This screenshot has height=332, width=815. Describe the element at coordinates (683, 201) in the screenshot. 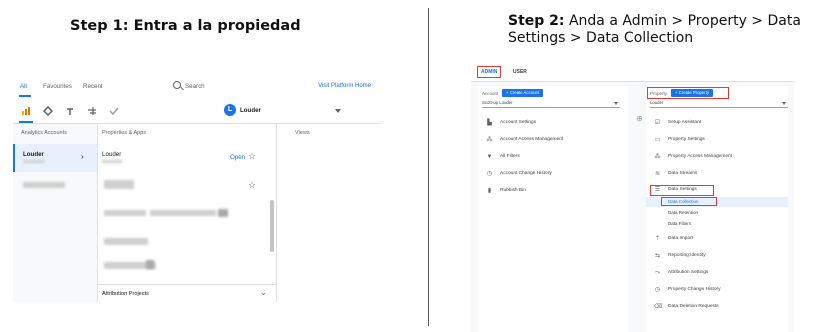

I see `admin-subitem-data-collection: Data Collection` at that location.